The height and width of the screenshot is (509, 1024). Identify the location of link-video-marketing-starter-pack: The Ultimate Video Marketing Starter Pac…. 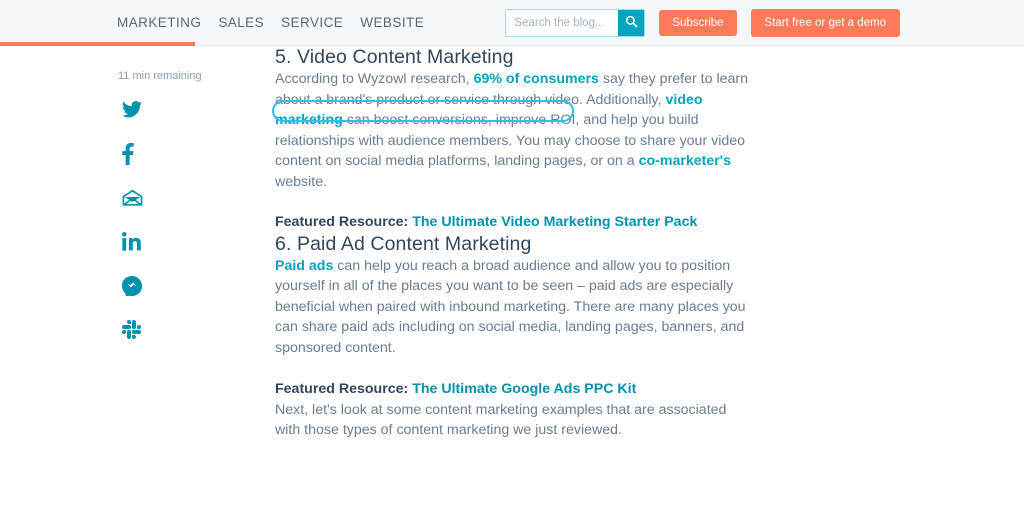
(554, 222).